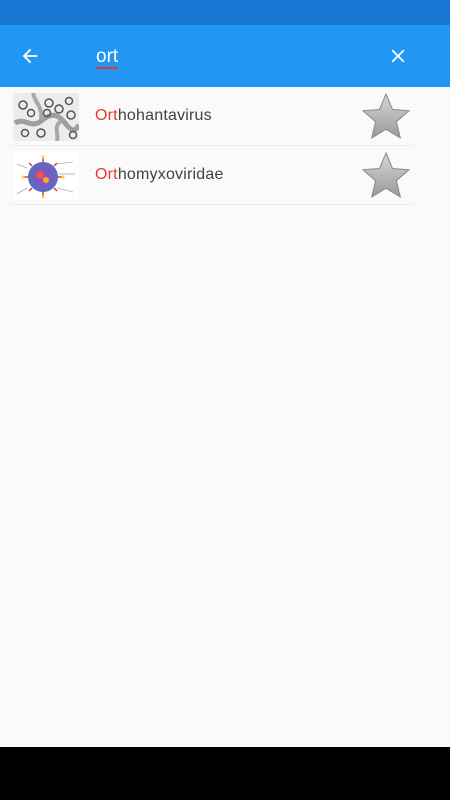  I want to click on status-bar, so click(225, 12).